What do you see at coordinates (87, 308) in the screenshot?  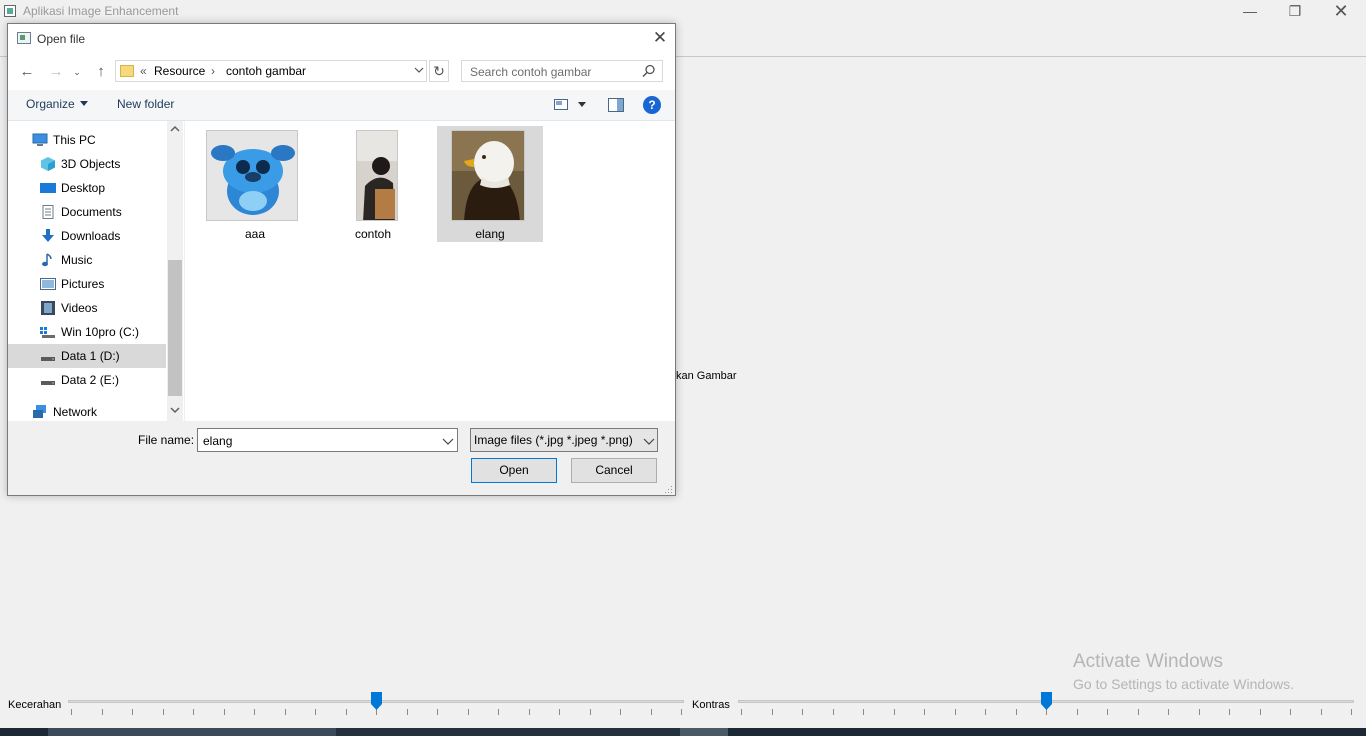 I see `tree-item-videos: Videos` at bounding box center [87, 308].